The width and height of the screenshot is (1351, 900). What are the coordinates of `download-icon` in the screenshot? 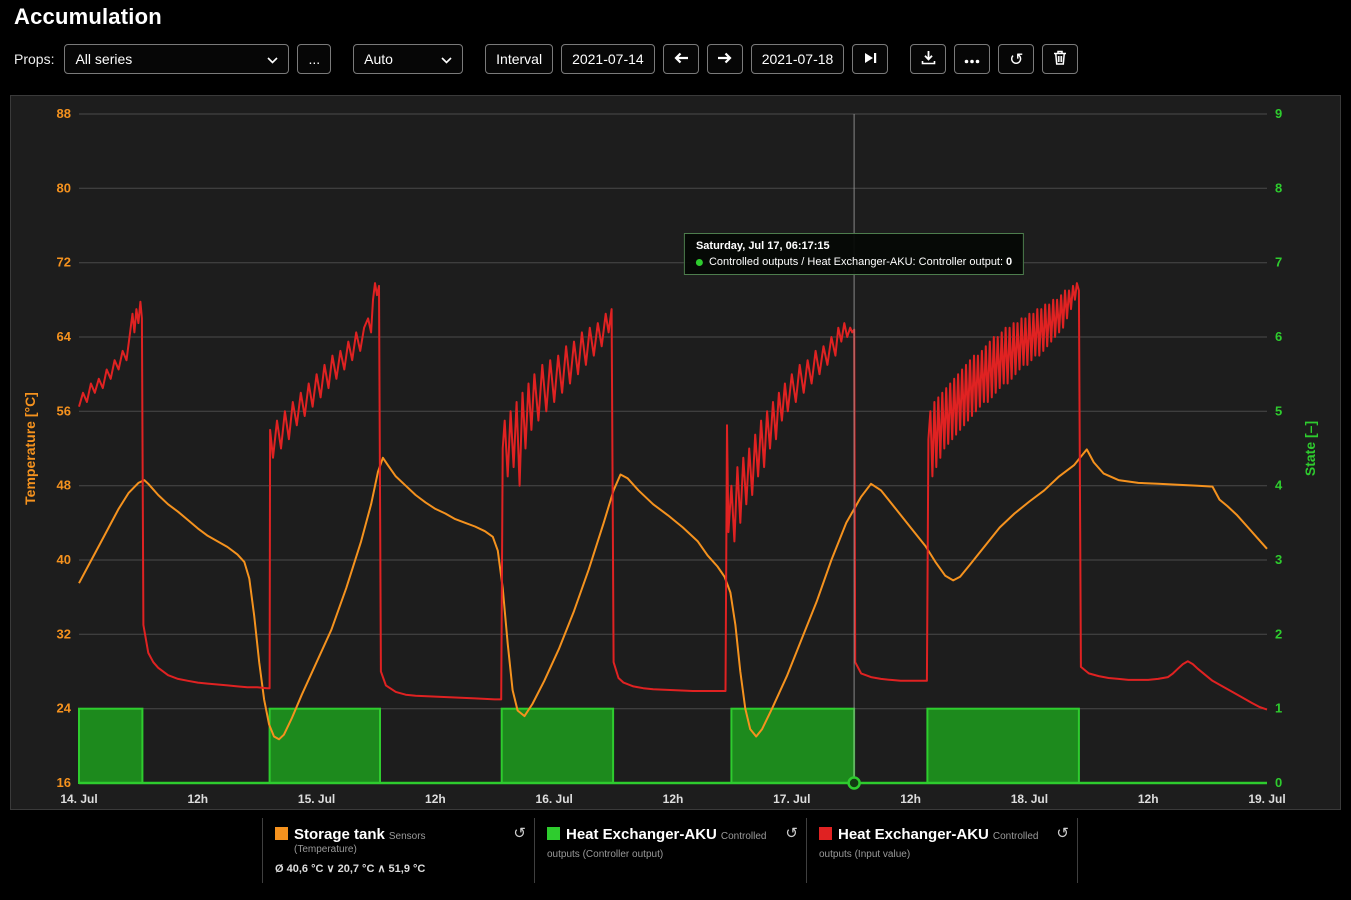 It's located at (928, 59).